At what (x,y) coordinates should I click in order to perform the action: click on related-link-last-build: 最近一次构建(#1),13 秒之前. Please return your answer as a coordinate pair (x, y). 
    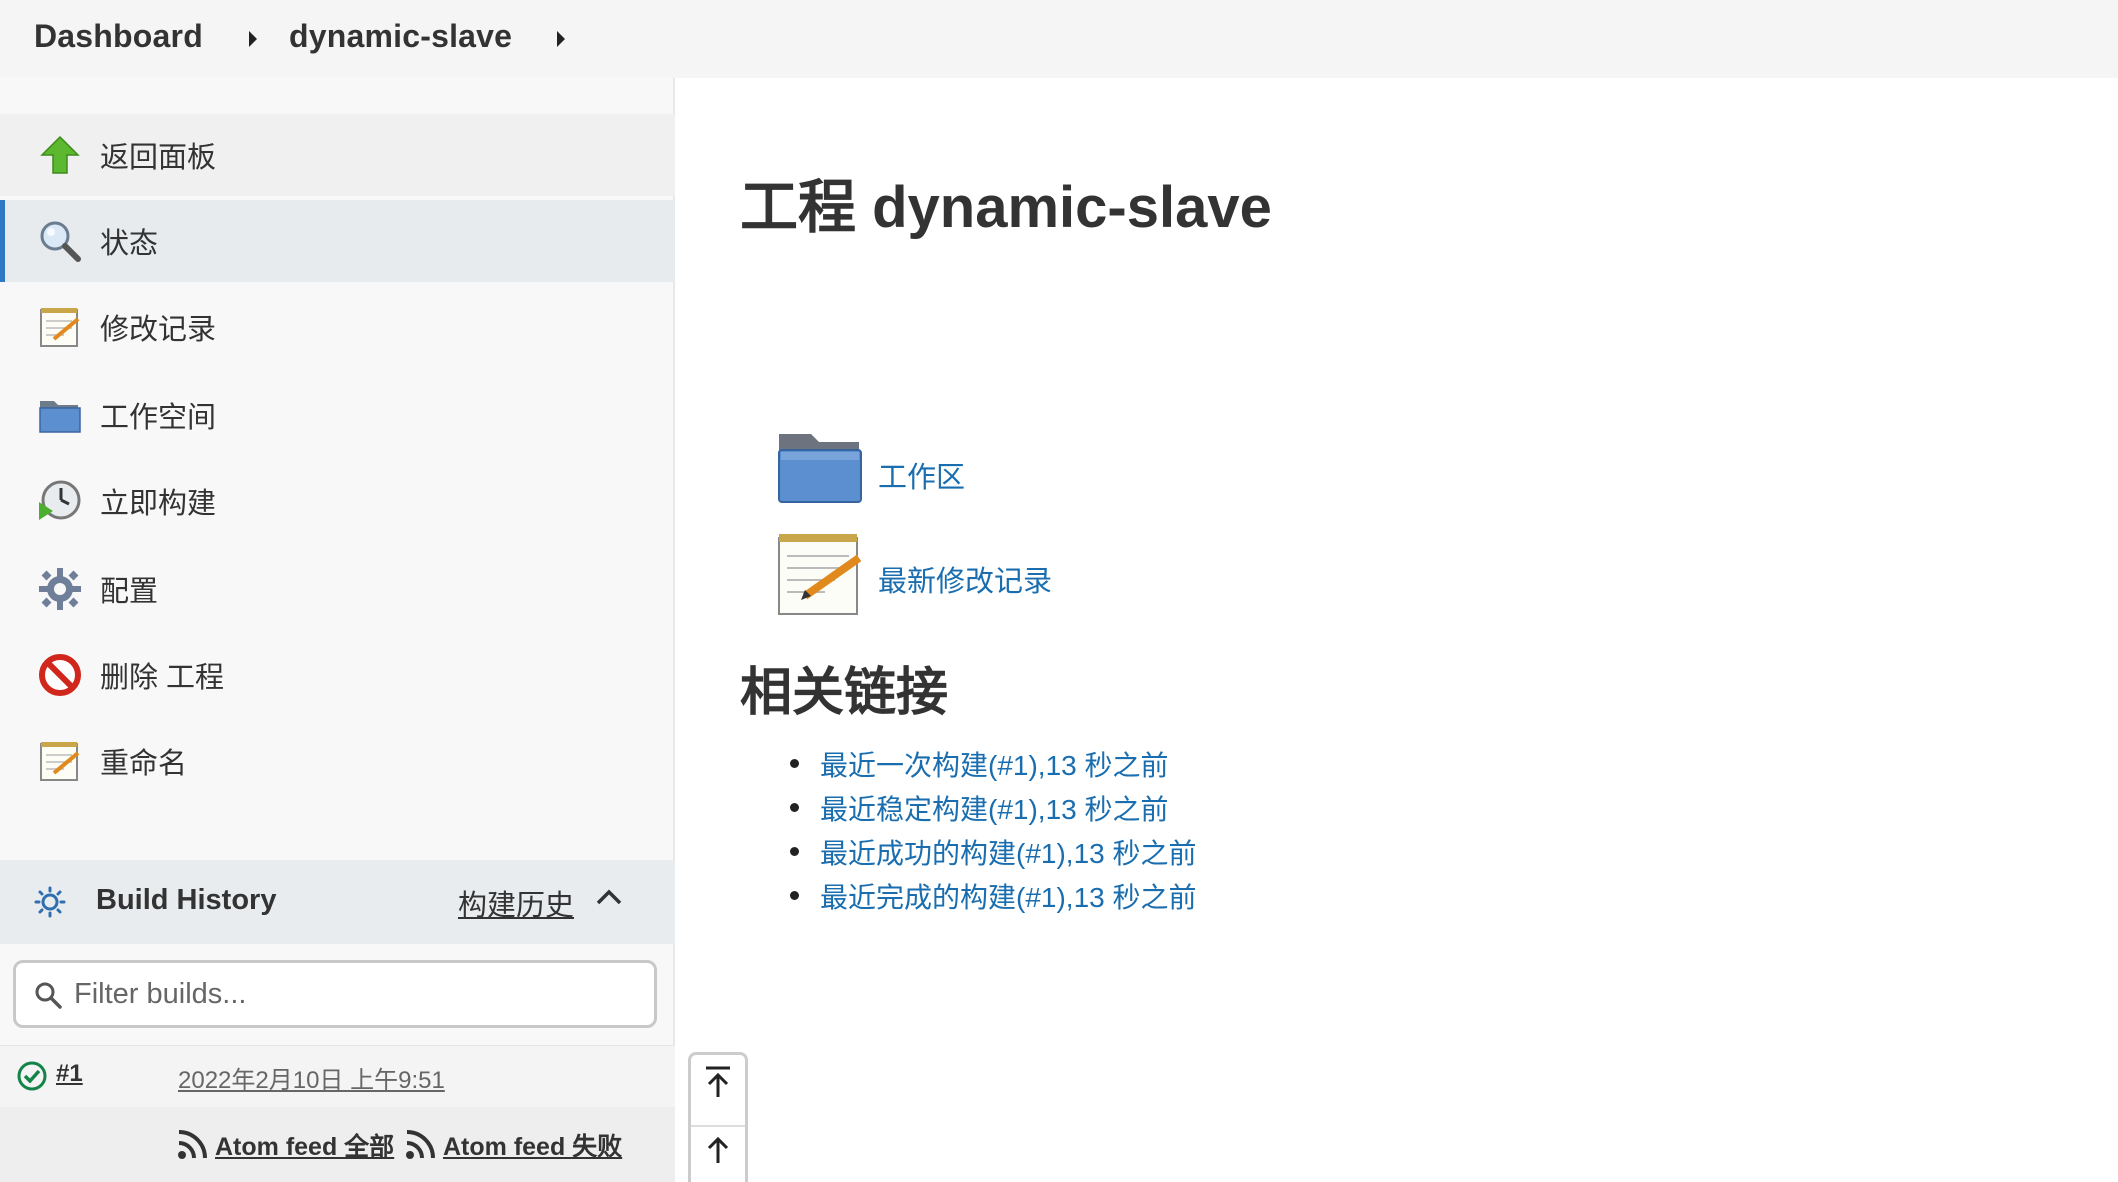
    Looking at the image, I should click on (993, 766).